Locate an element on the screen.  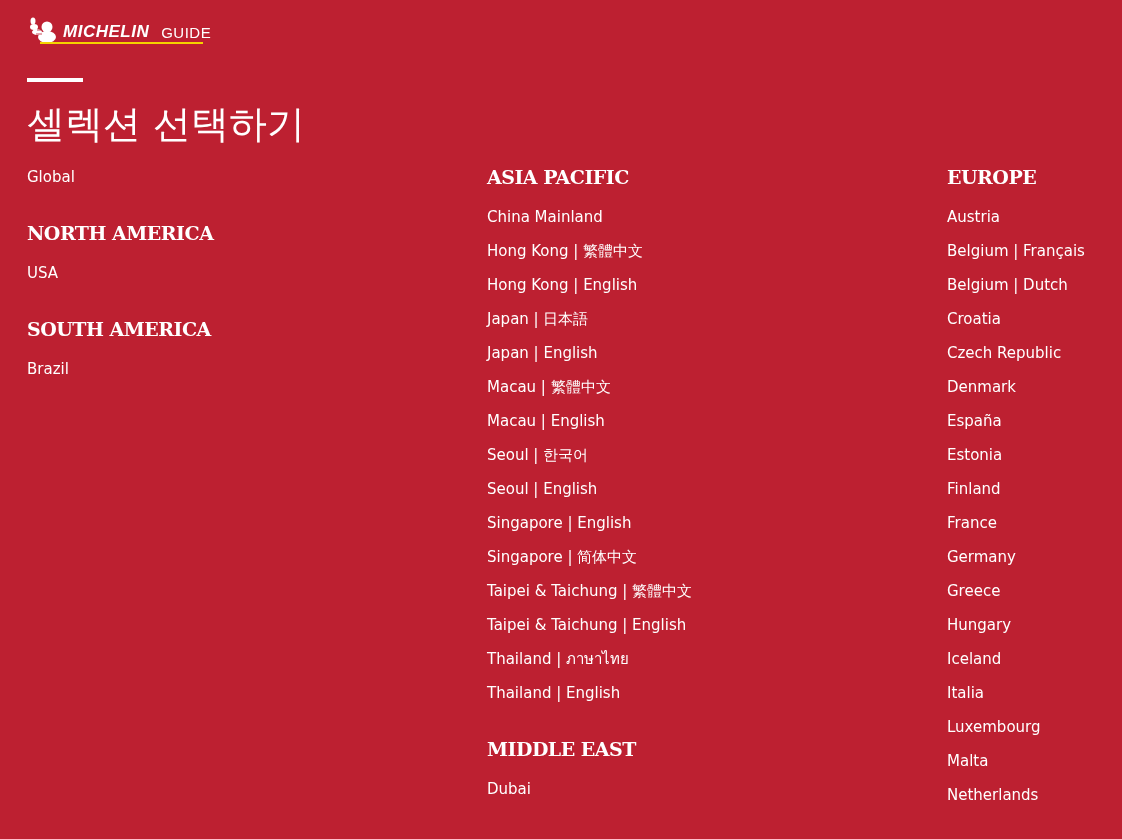
selection-link: Czech Republic is located at coordinates (1004, 353).